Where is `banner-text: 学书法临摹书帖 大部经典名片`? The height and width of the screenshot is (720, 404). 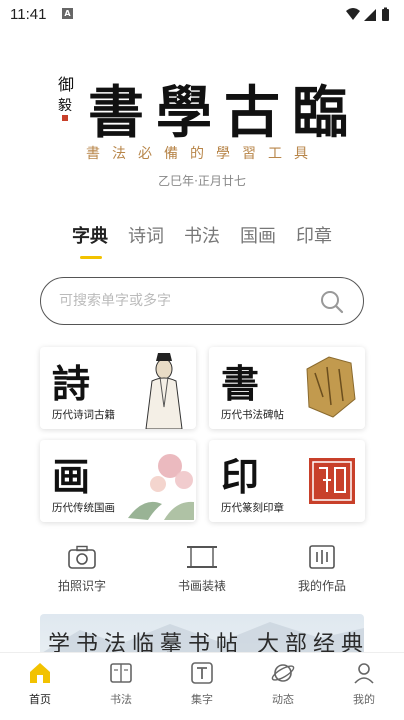
banner-text: 学书法临摹书帖 大部经典名片 is located at coordinates (206, 643).